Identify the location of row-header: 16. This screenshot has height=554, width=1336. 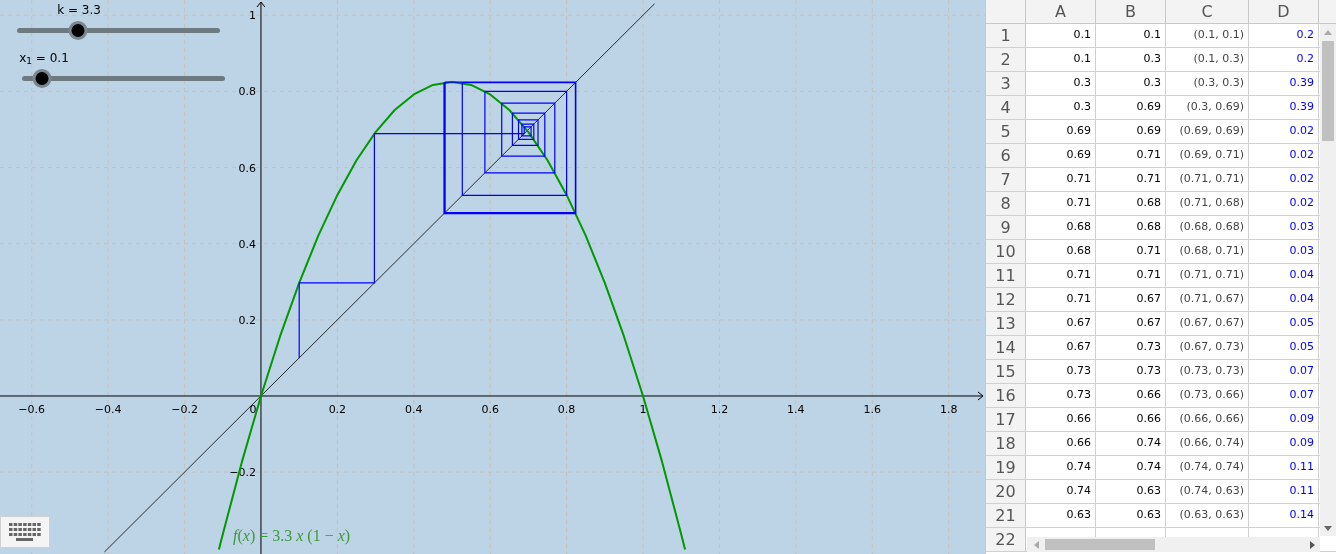
(1006, 395).